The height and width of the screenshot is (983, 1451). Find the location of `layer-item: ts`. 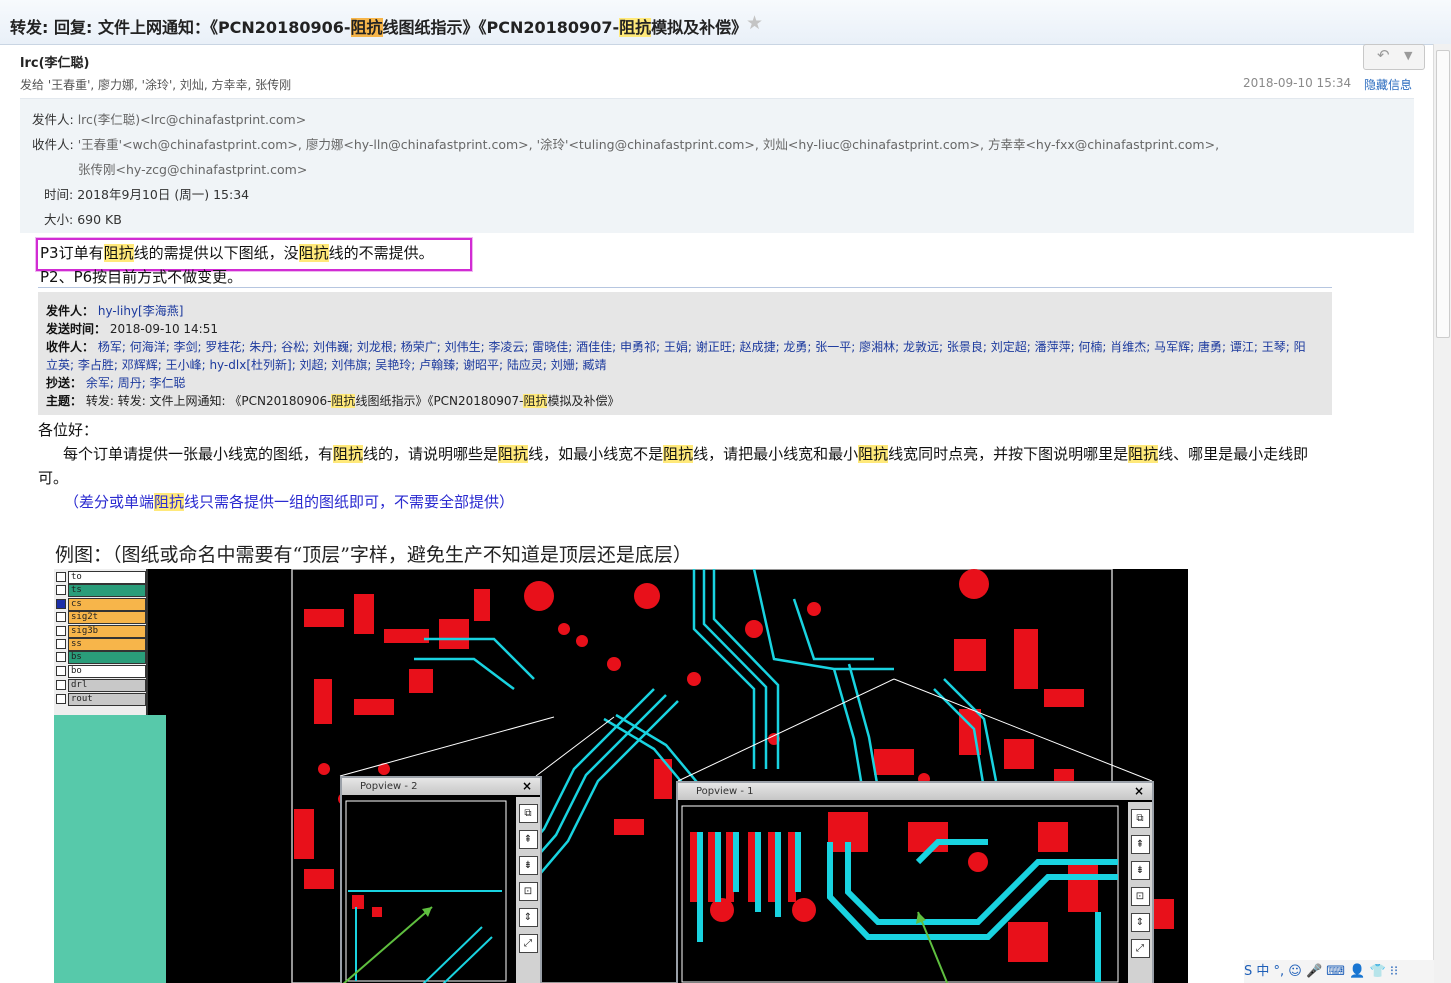

layer-item: ts is located at coordinates (107, 591).